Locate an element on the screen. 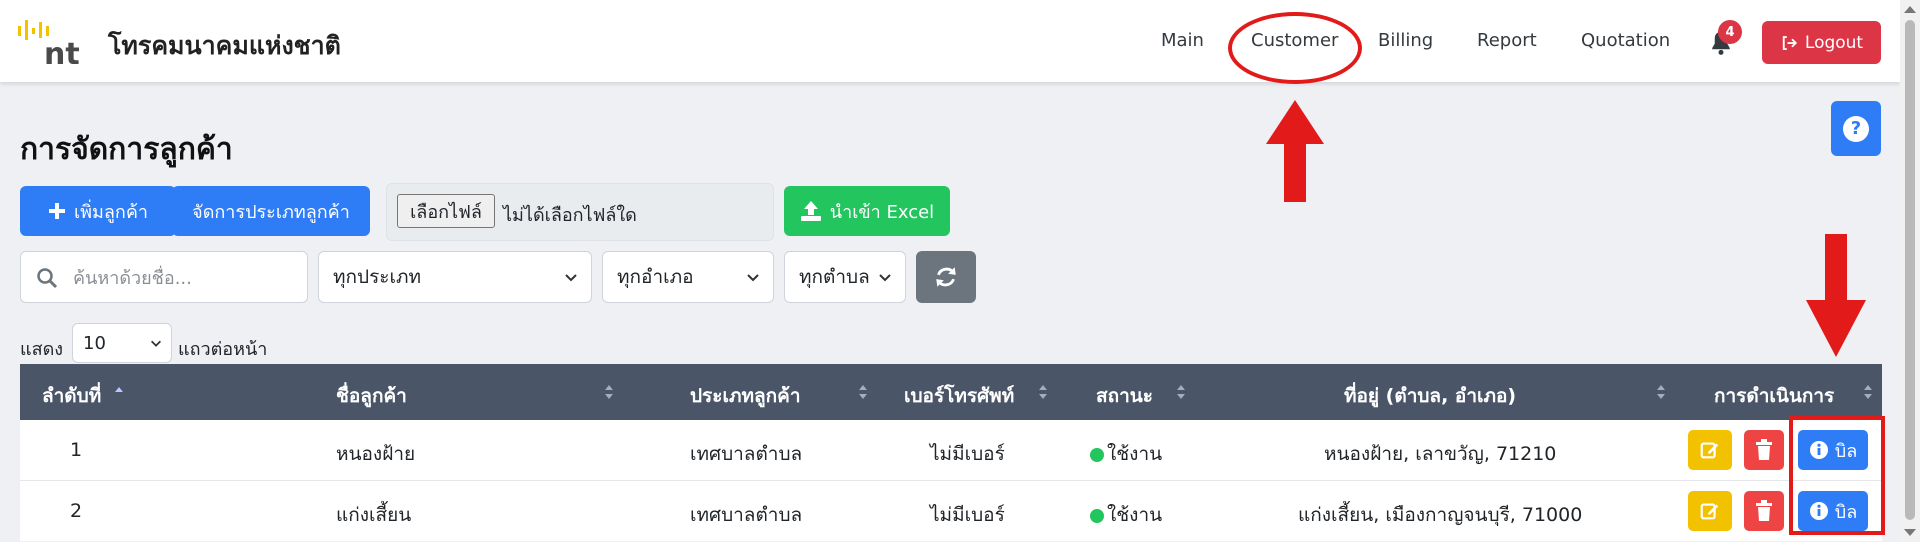  help-button: ? is located at coordinates (1856, 128).